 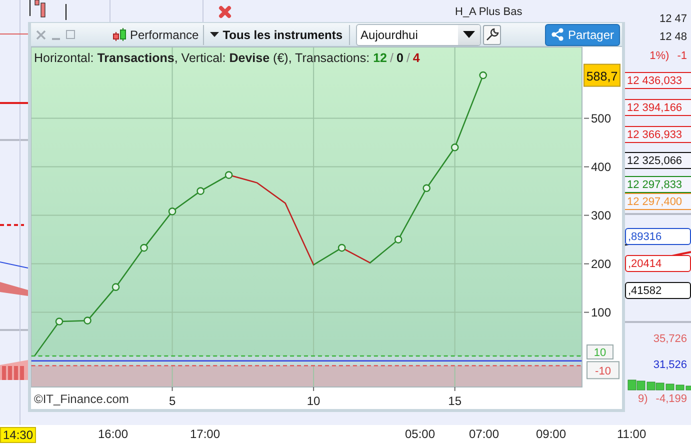 I want to click on candlestick-icon, so click(x=119, y=35).